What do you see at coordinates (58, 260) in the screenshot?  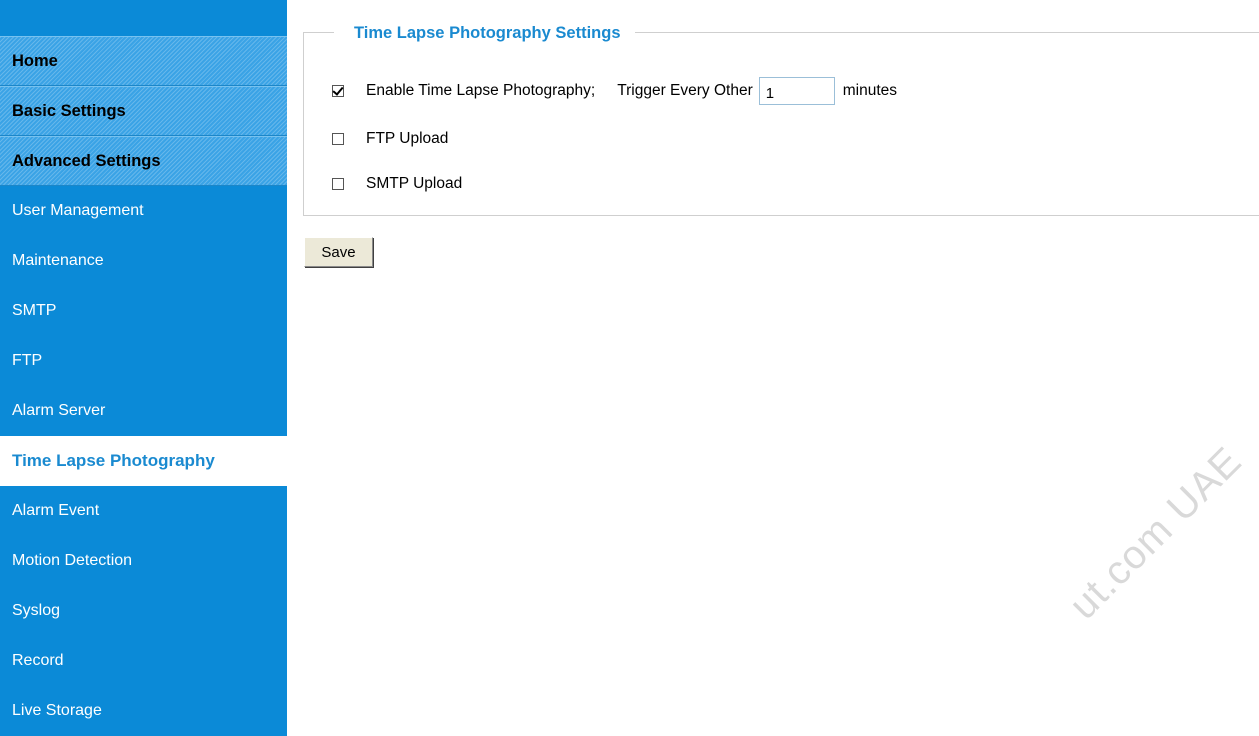 I see `sidebar-item-label: Maintenance` at bounding box center [58, 260].